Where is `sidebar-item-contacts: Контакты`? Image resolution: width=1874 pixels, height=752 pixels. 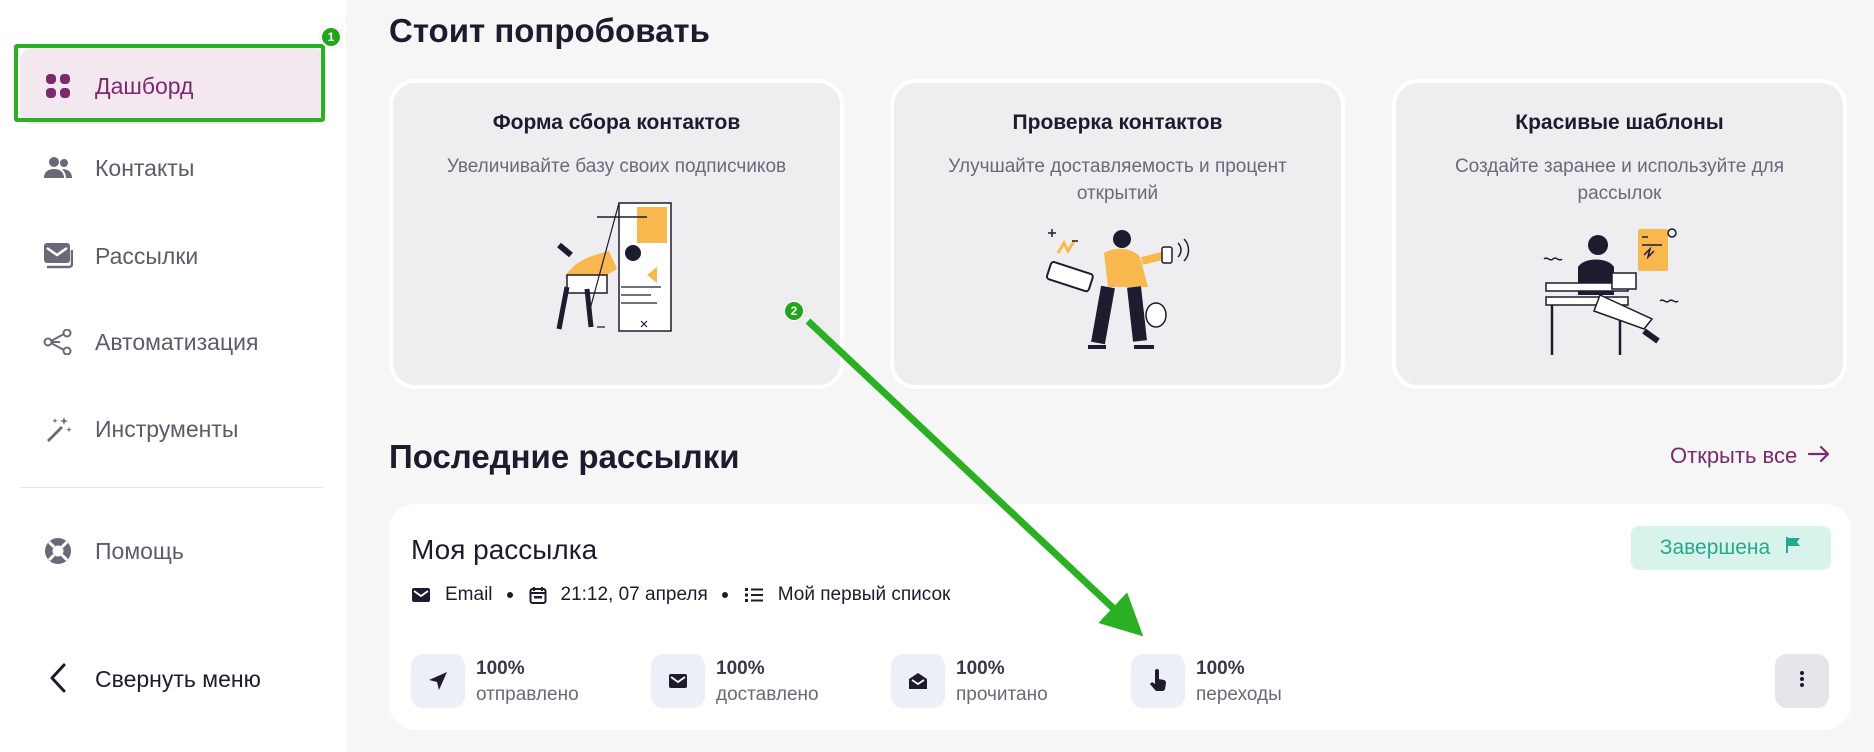
sidebar-item-contacts: Контакты is located at coordinates (173, 168).